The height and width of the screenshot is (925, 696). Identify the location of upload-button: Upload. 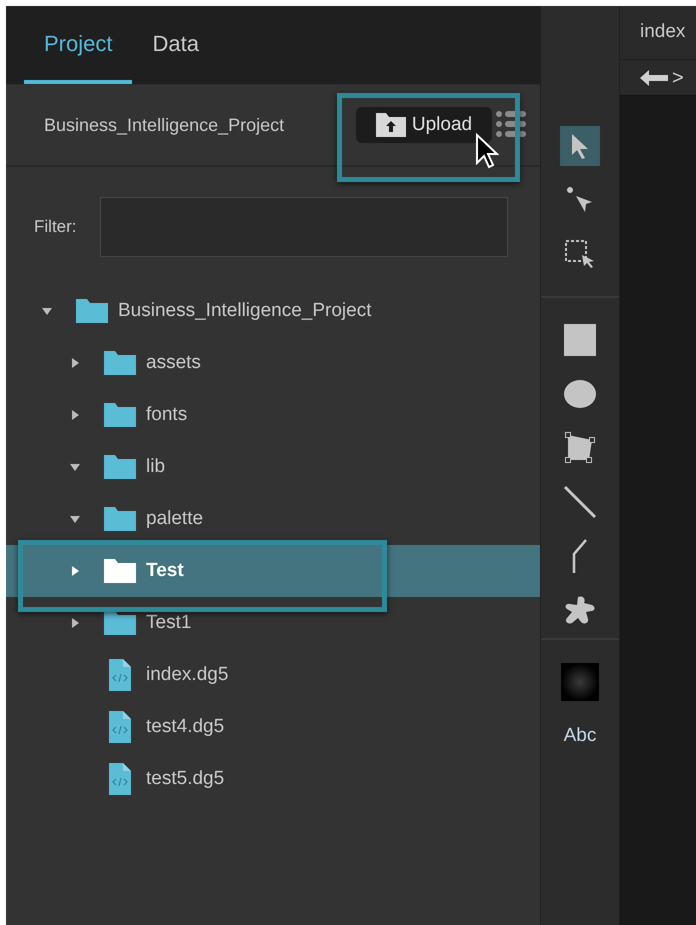
(424, 125).